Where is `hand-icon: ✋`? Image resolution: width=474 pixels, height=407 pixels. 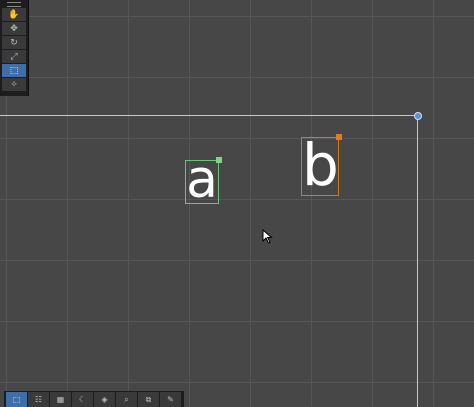 hand-icon: ✋ is located at coordinates (14, 14).